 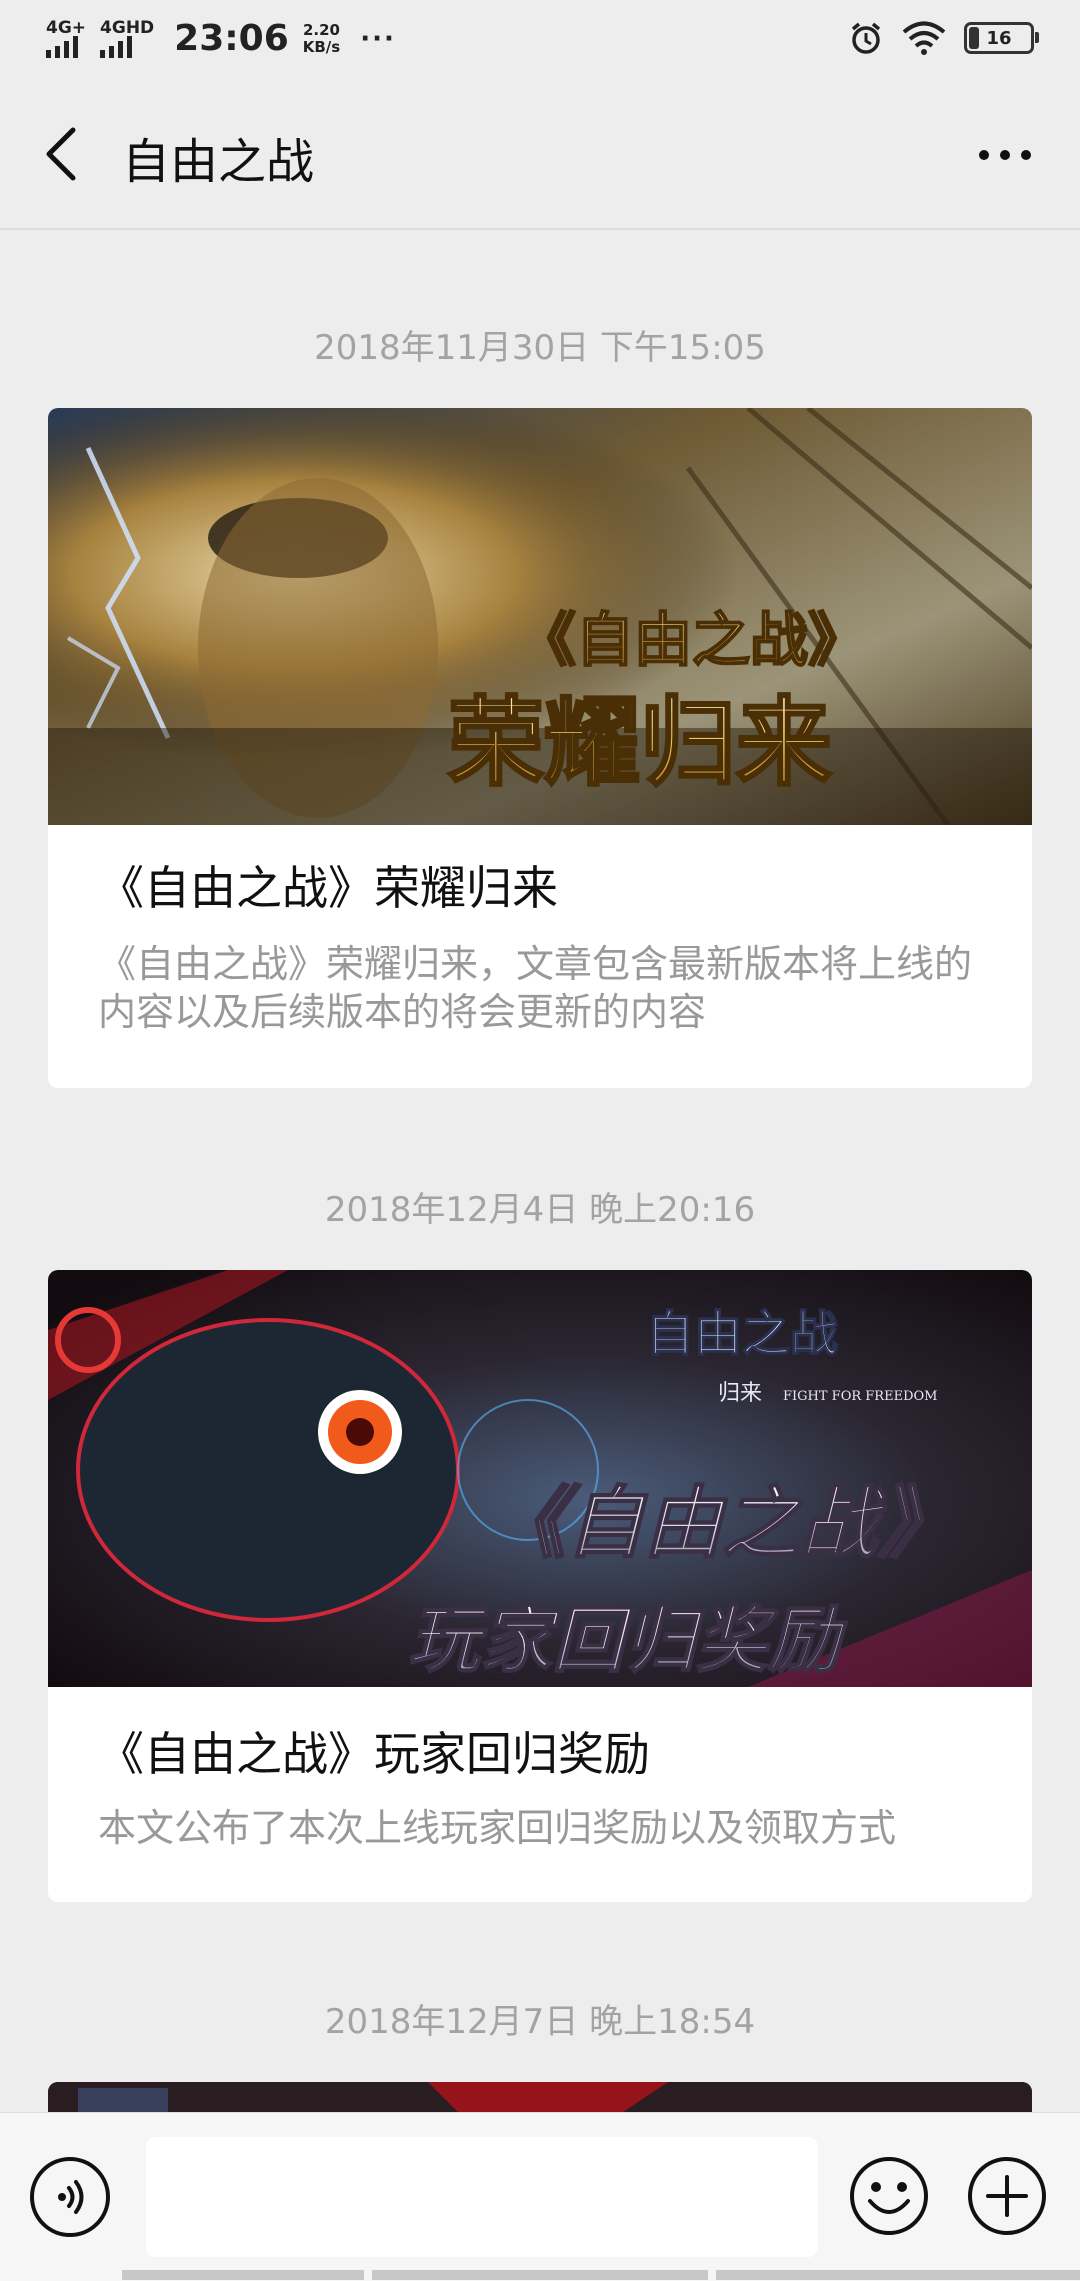 What do you see at coordinates (866, 38) in the screenshot?
I see `alarm-icon` at bounding box center [866, 38].